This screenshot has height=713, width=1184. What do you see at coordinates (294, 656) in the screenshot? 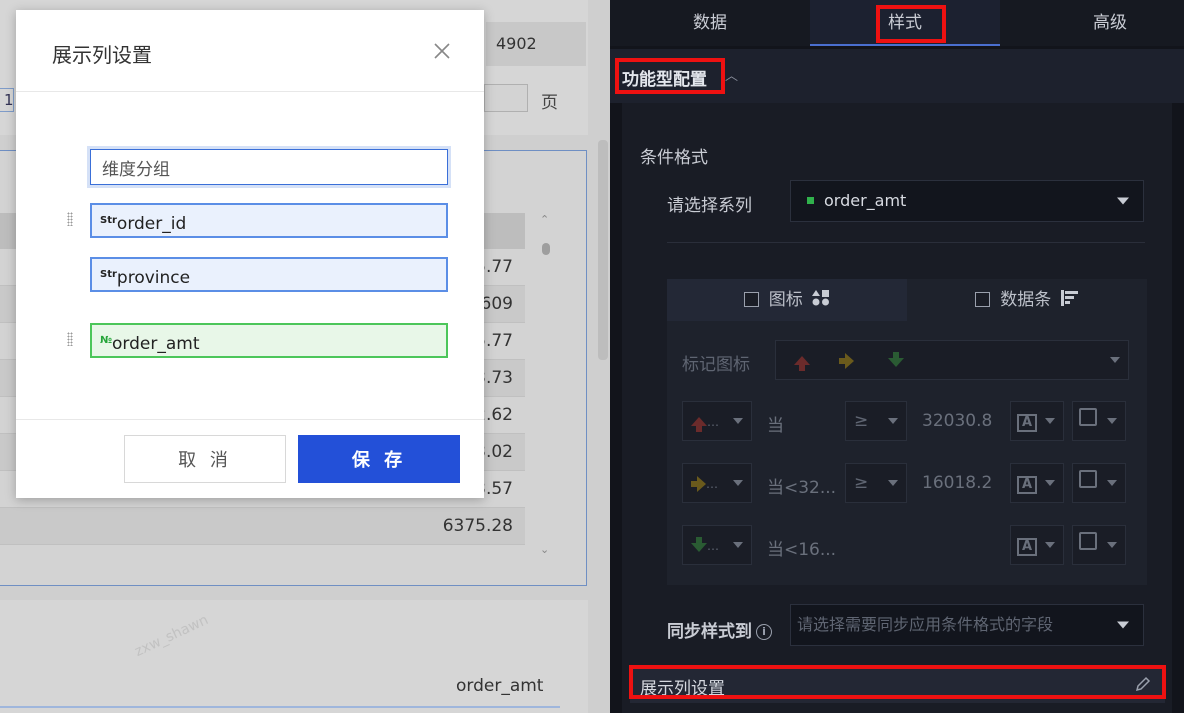
I see `report-bottom-area: order_amt` at bounding box center [294, 656].